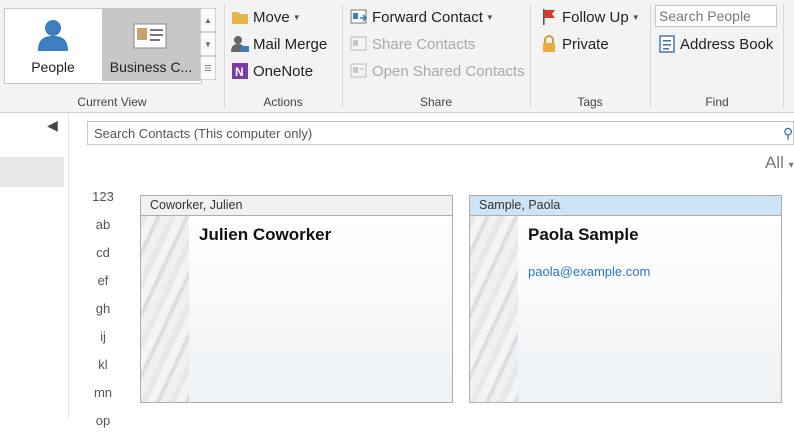 The image size is (794, 435). Describe the element at coordinates (103, 337) in the screenshot. I see `alpha-index-item: ij` at that location.